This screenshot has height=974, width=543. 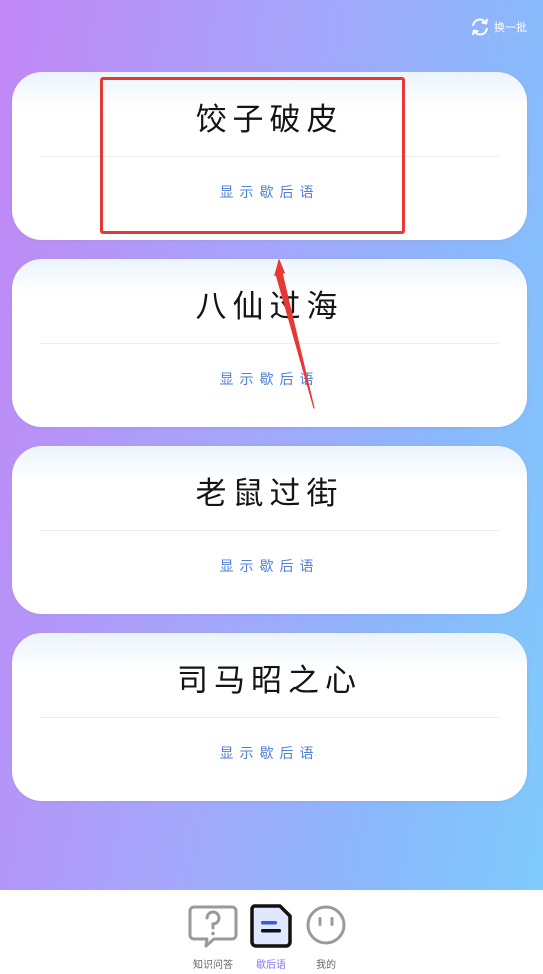 I want to click on tab-quiz: 知识问答, so click(x=213, y=937).